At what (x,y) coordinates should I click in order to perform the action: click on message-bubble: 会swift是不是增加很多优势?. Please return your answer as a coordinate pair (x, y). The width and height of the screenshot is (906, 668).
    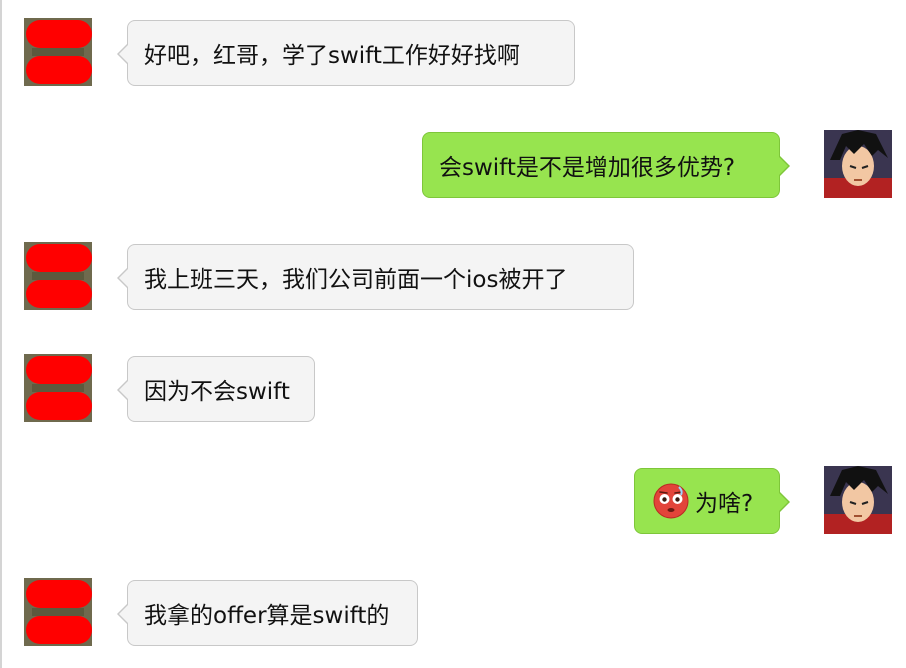
    Looking at the image, I should click on (606, 165).